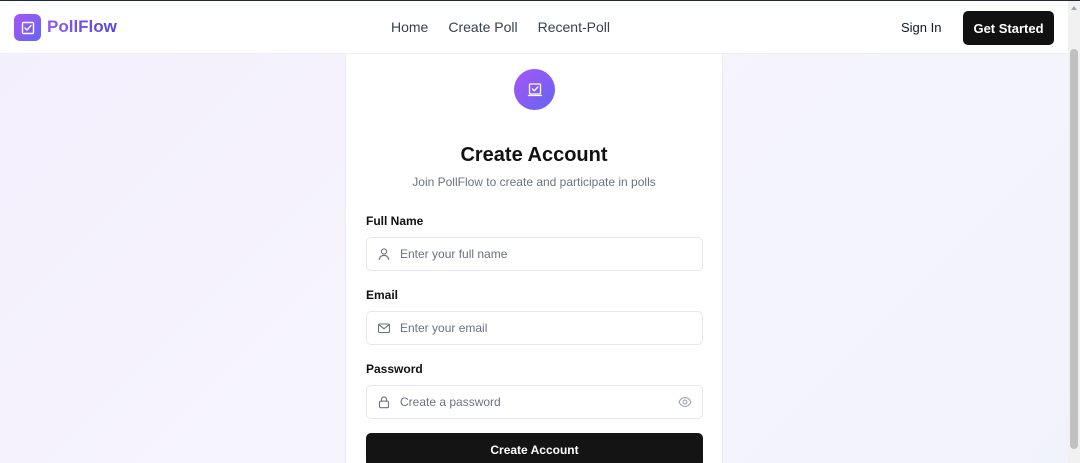 This screenshot has width=1080, height=463. I want to click on eye-icon, so click(685, 402).